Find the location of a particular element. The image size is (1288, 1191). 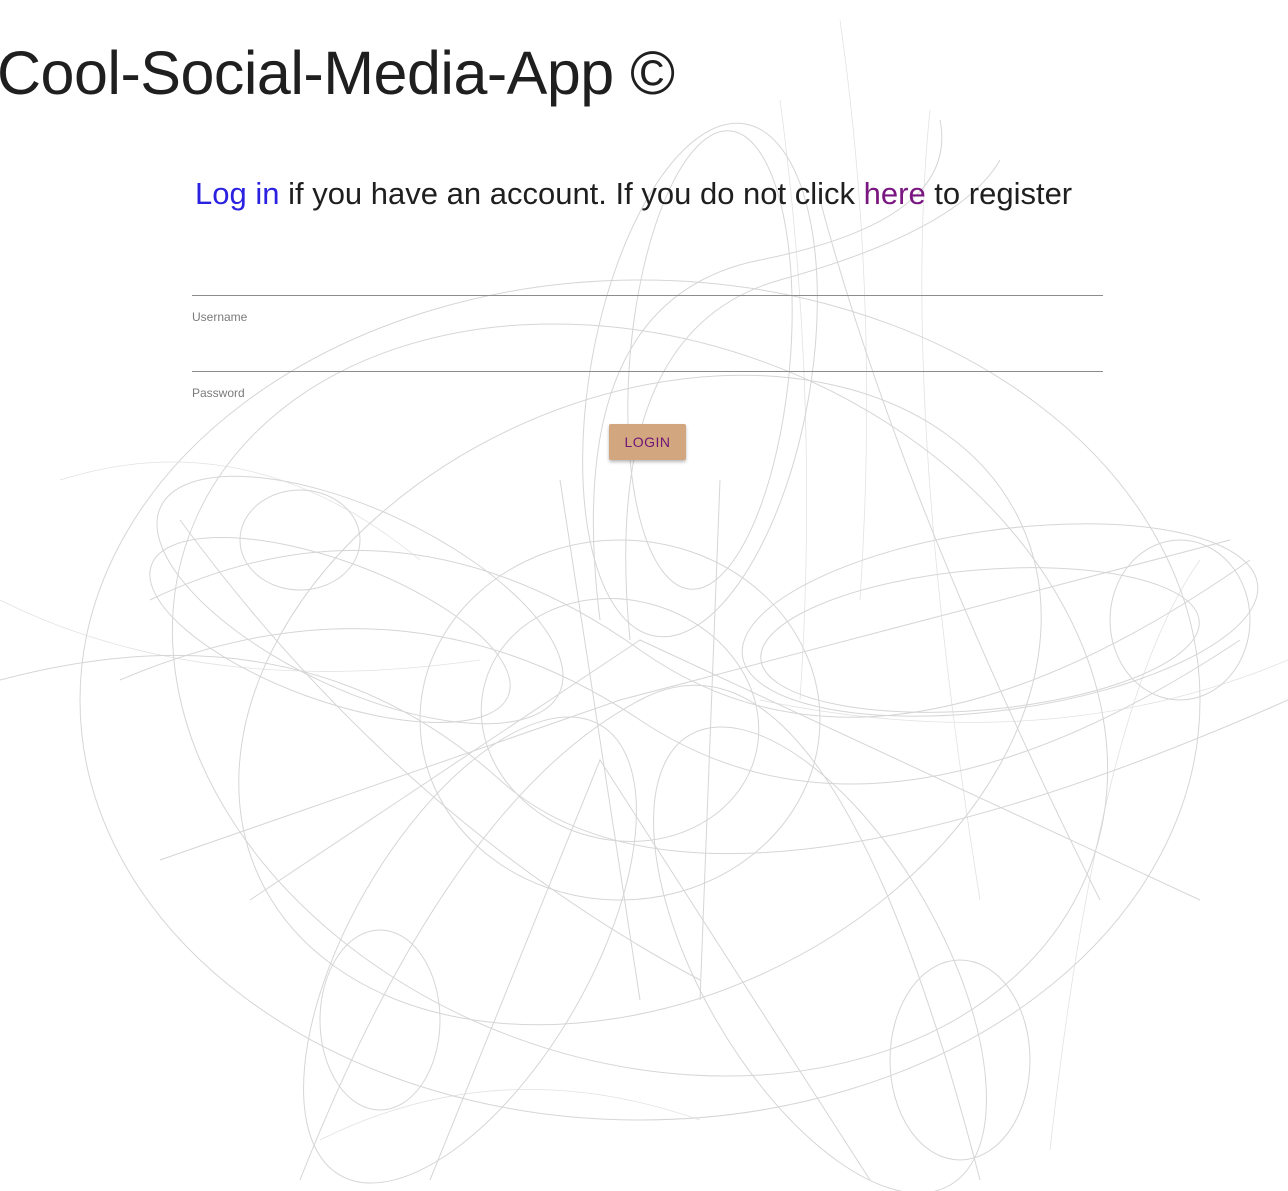

login-button: LOGIN is located at coordinates (647, 442).